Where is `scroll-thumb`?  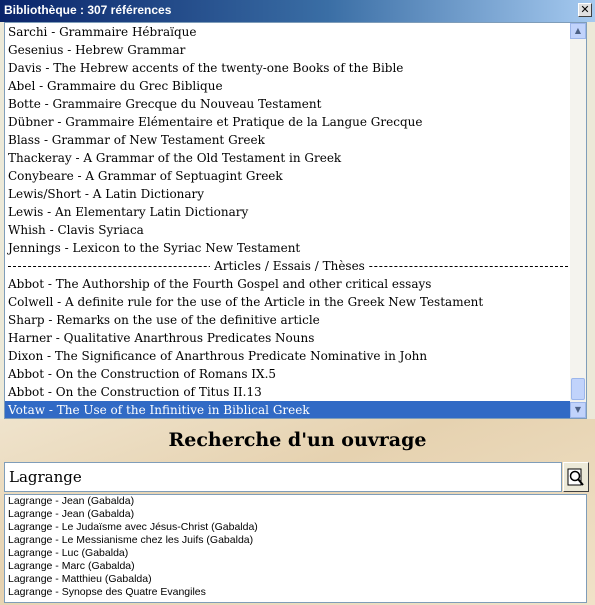 scroll-thumb is located at coordinates (578, 389).